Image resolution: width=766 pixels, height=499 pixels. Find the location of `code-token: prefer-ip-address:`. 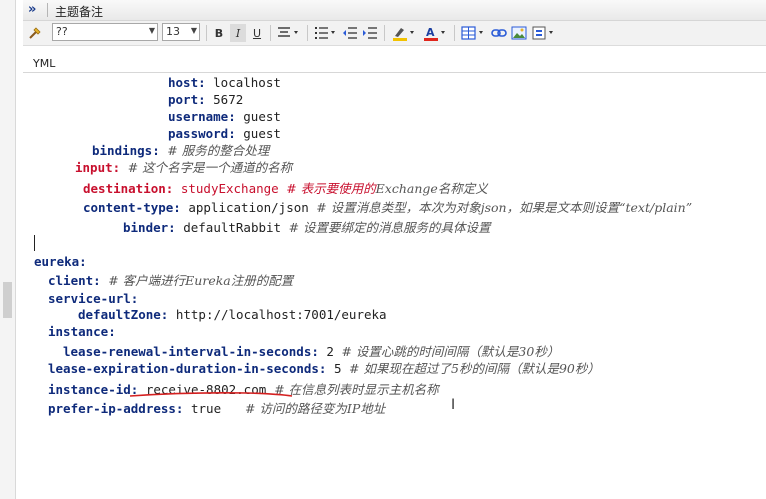

code-token: prefer-ip-address: is located at coordinates (119, 408).